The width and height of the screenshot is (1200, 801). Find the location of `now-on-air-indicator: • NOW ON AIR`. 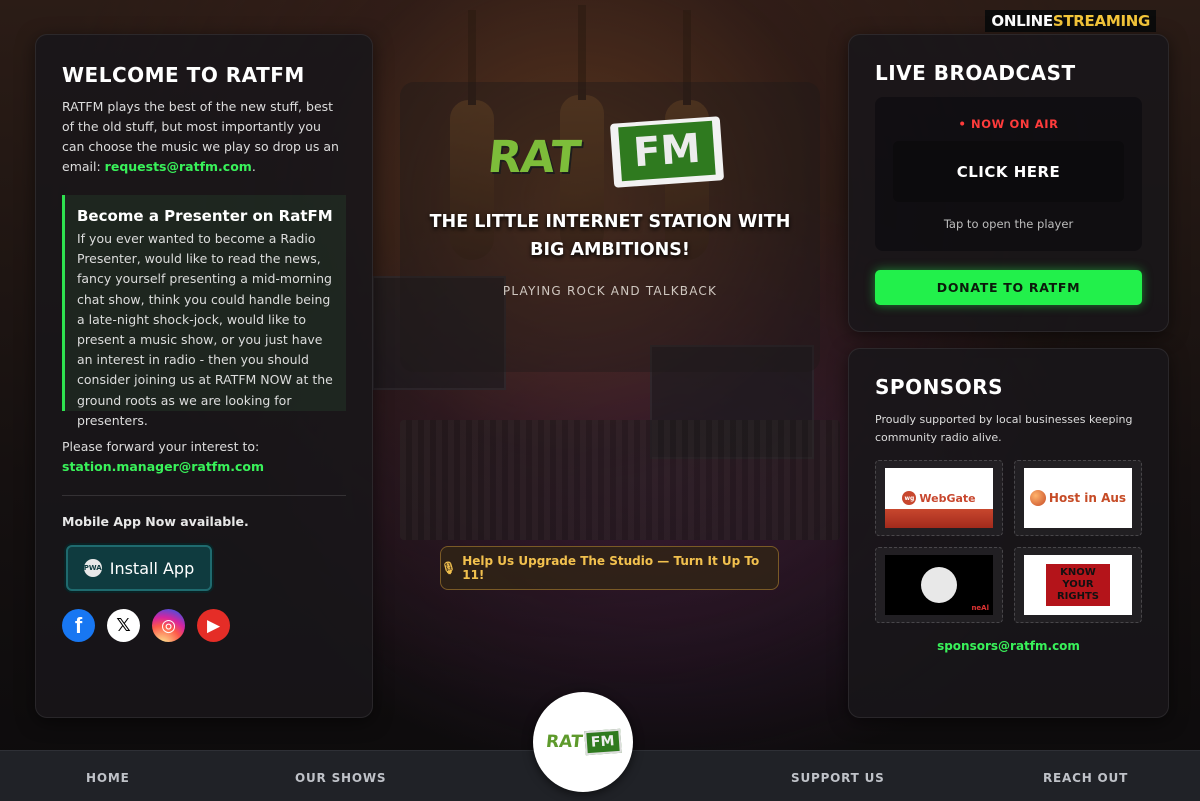

now-on-air-indicator: • NOW ON AIR is located at coordinates (1008, 124).